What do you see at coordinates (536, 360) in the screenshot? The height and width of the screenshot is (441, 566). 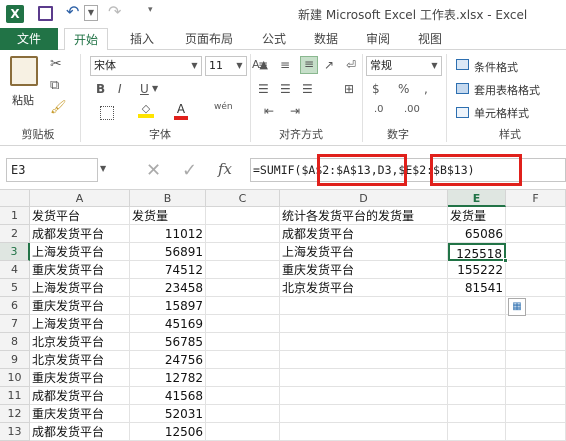 I see `cell-f9` at bounding box center [536, 360].